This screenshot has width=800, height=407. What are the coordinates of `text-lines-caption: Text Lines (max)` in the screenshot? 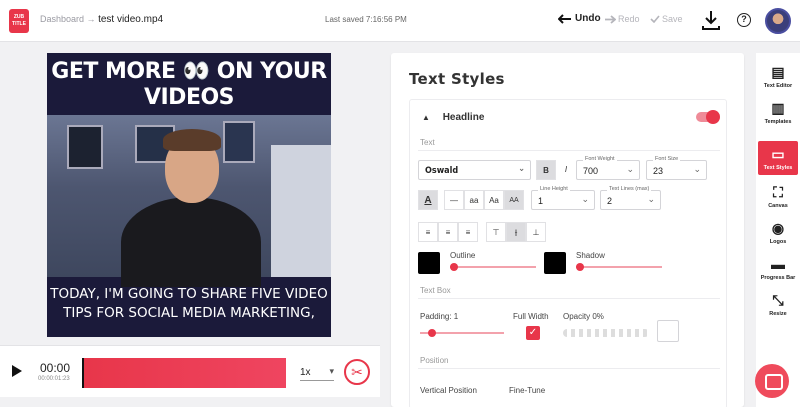 It's located at (629, 189).